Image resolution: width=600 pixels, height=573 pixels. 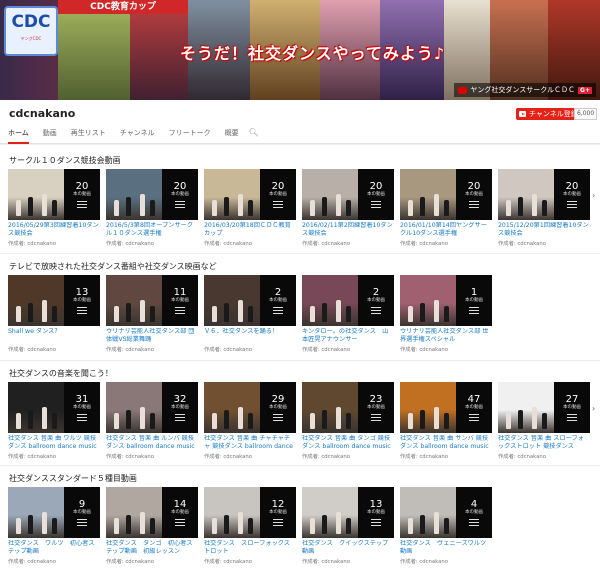 What do you see at coordinates (65, 160) in the screenshot?
I see `shelf-title: サークル１０ダンス競技会動画` at bounding box center [65, 160].